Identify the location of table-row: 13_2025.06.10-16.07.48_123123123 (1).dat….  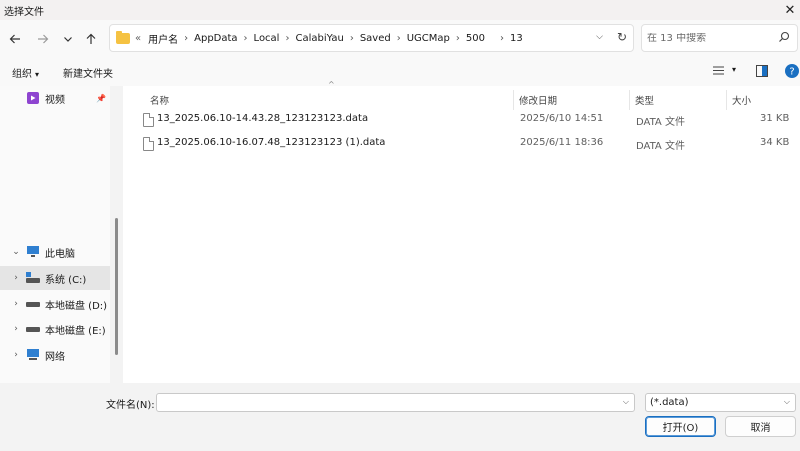
(466, 144).